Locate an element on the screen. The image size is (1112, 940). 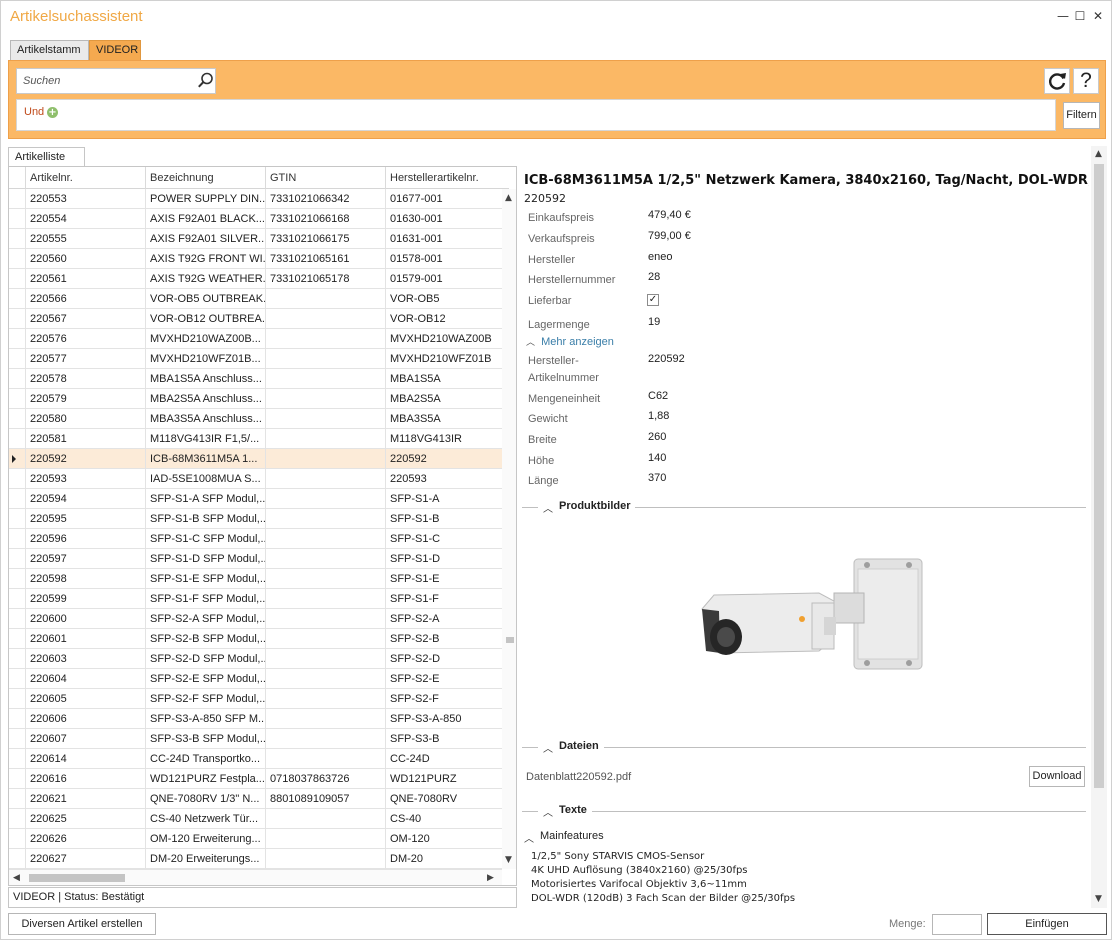
tab-artikelstamm: Artikelstamm is located at coordinates (49, 50).